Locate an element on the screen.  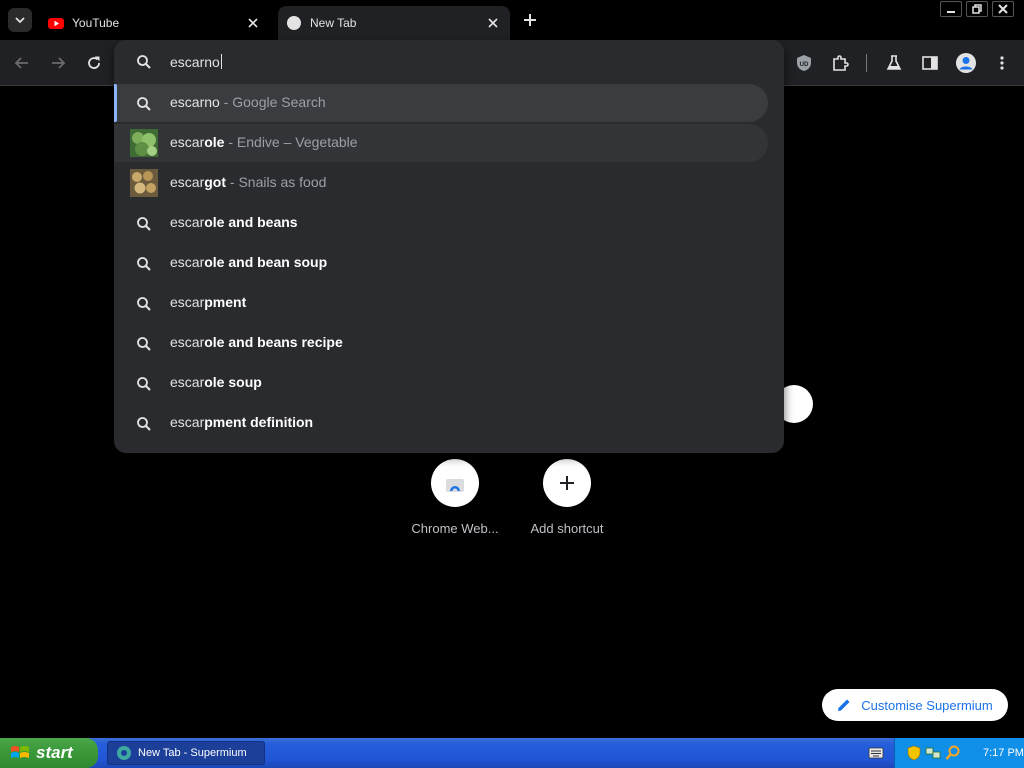
reload-icon is located at coordinates (94, 62).